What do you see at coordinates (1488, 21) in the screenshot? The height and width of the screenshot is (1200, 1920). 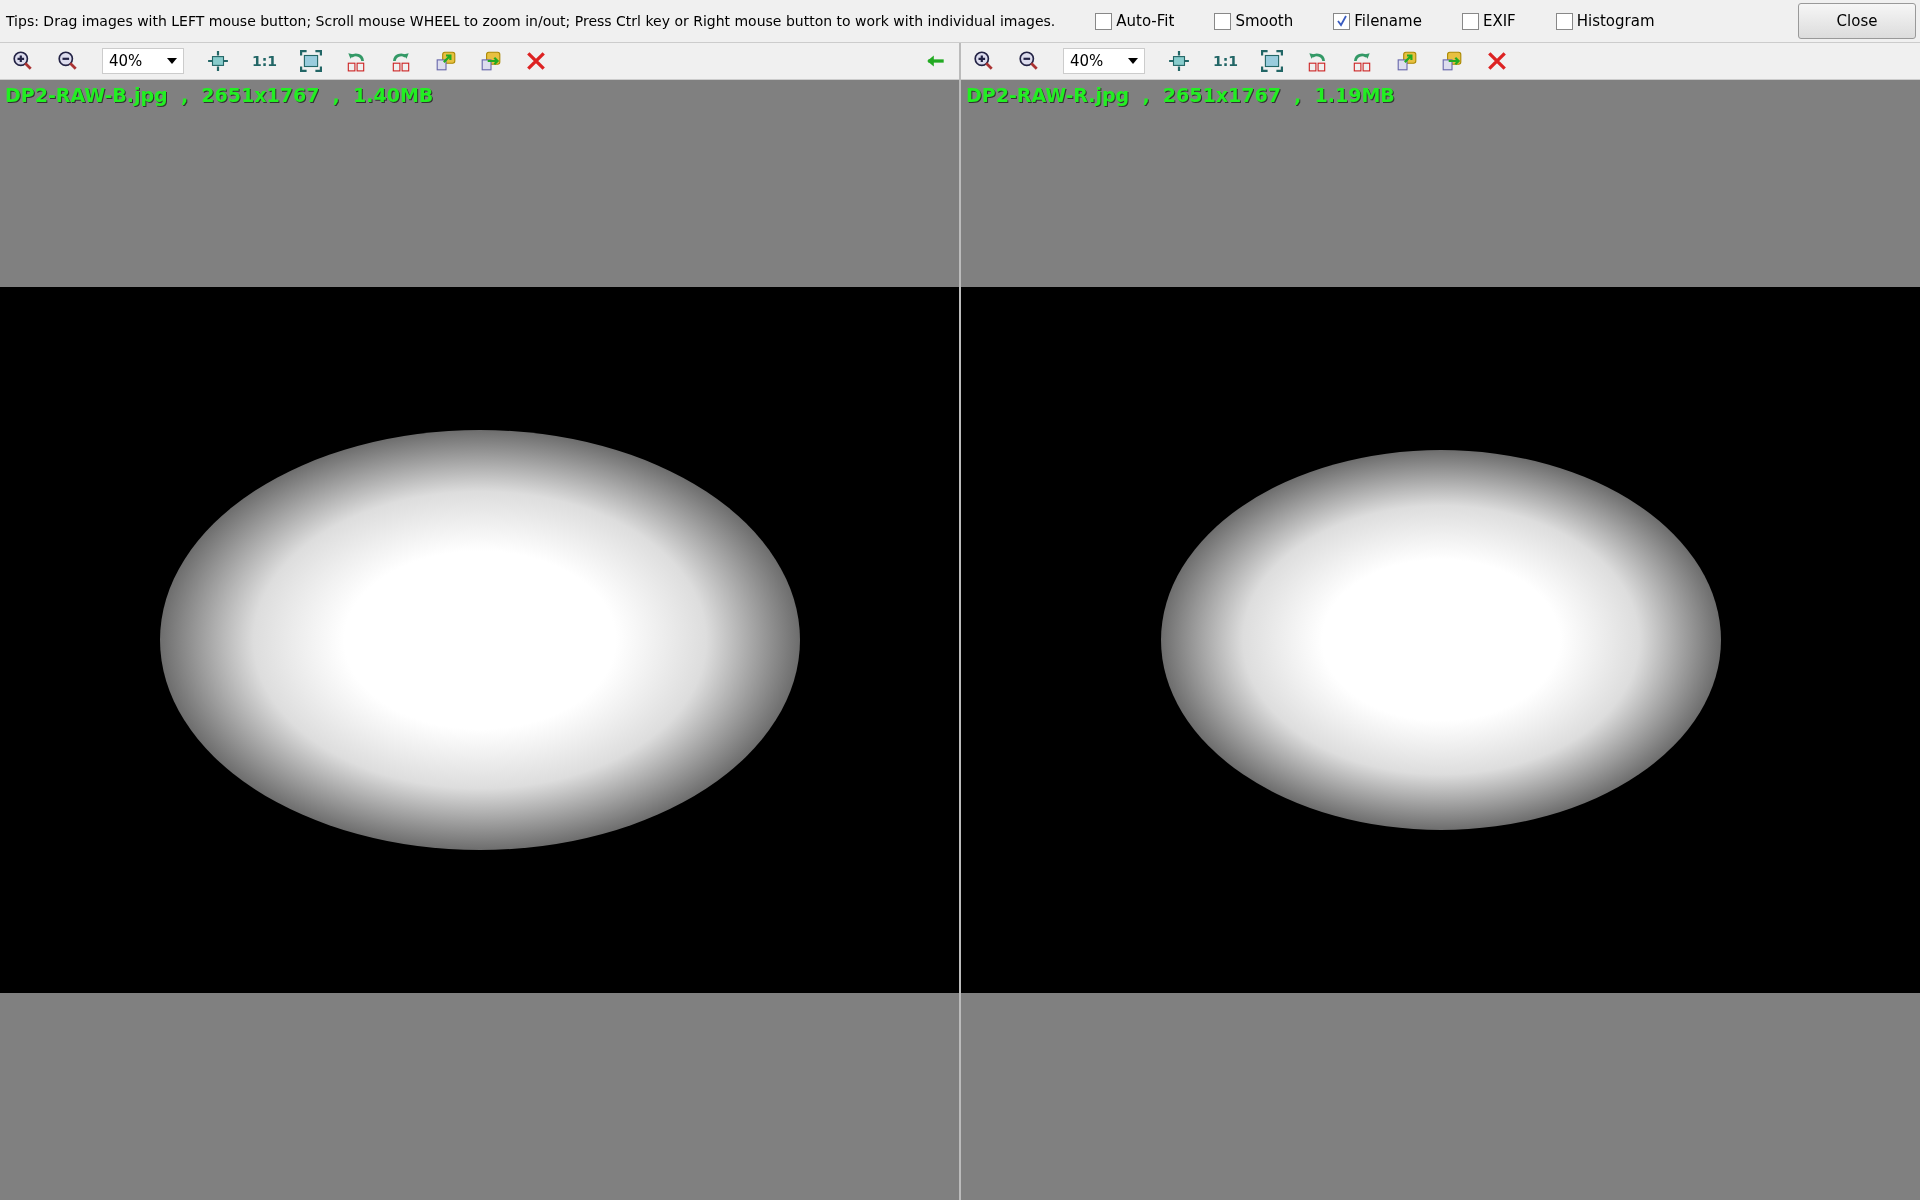 I see `option-checkbox: EXIF` at bounding box center [1488, 21].